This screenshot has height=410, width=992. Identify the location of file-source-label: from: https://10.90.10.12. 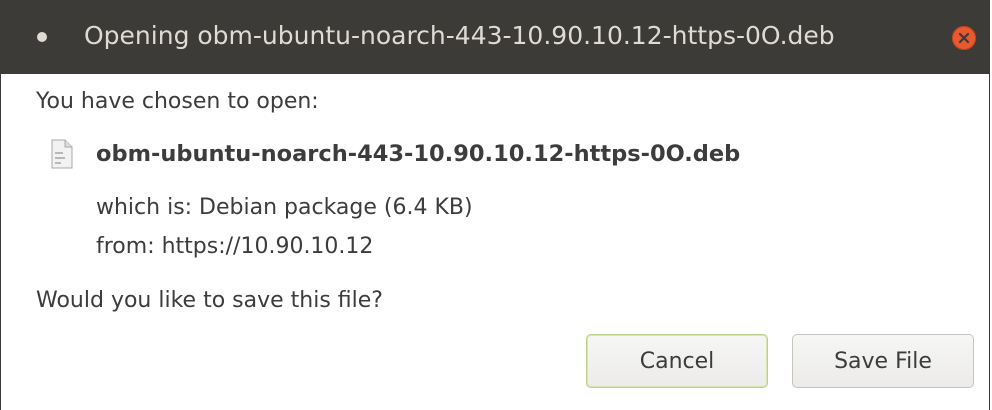
(235, 246).